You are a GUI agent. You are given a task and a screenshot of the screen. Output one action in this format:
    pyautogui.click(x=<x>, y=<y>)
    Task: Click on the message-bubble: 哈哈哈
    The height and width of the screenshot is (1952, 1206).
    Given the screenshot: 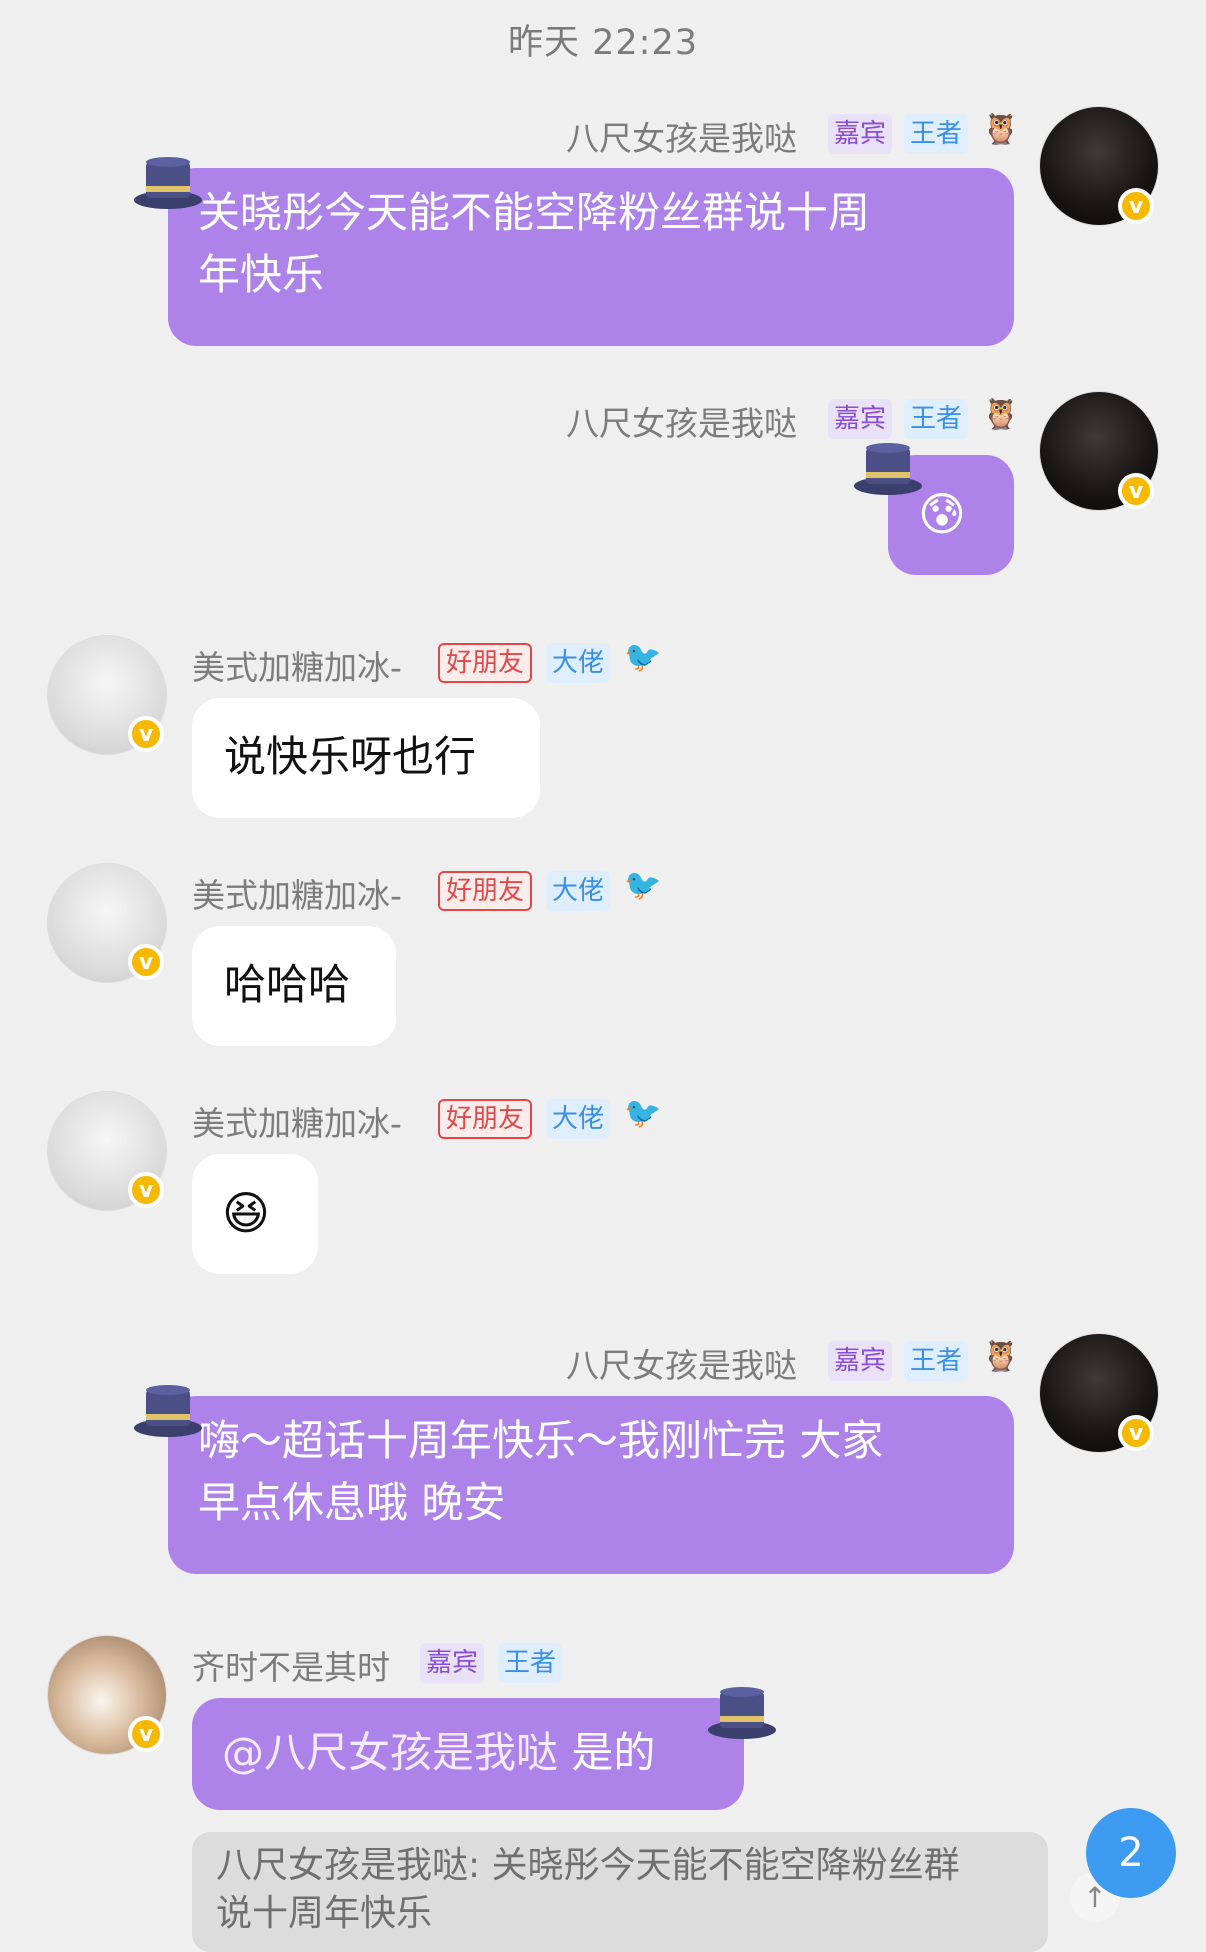 What is the action you would take?
    pyautogui.click(x=294, y=986)
    